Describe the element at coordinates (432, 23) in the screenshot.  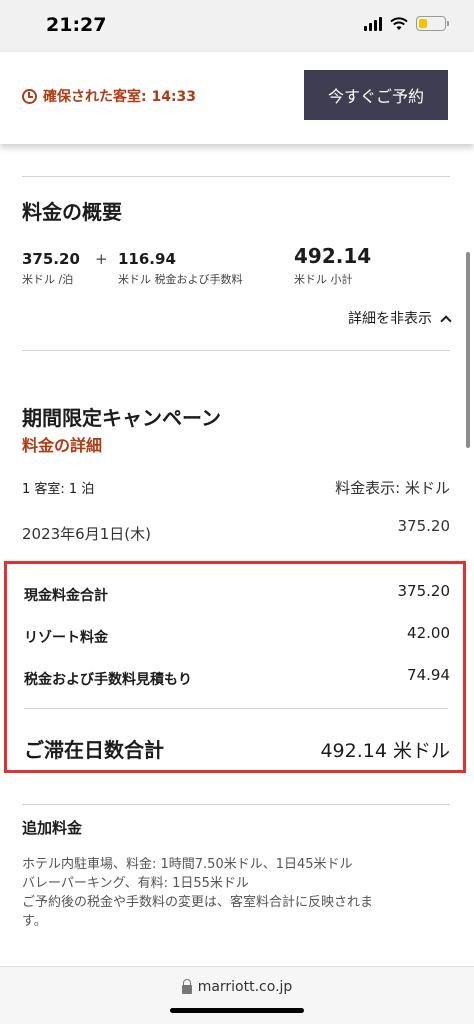
I see `battery-icon` at that location.